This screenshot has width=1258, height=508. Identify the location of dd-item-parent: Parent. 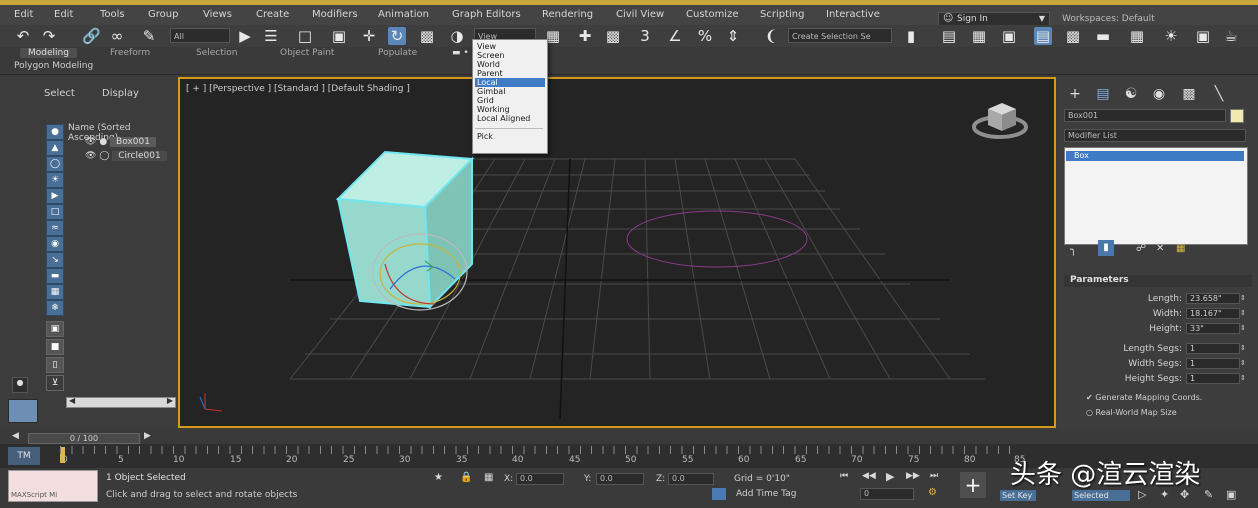
(510, 73).